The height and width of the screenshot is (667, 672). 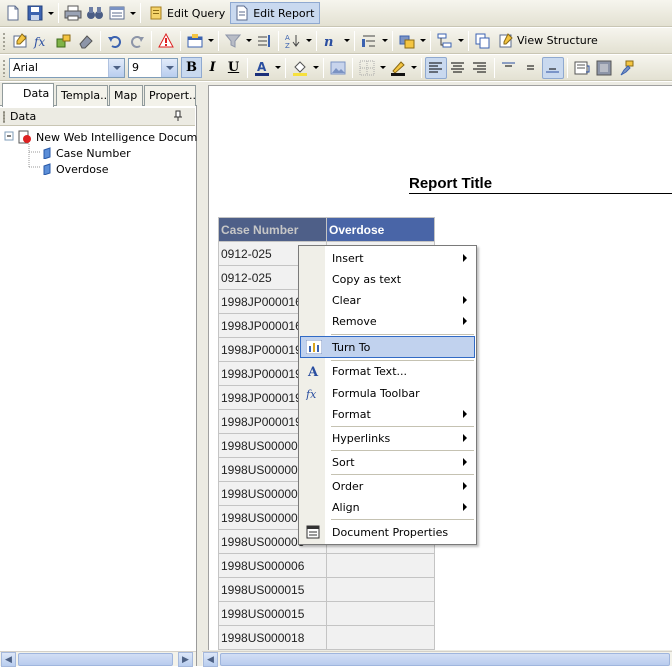 What do you see at coordinates (407, 41) in the screenshot?
I see `alerter-icon` at bounding box center [407, 41].